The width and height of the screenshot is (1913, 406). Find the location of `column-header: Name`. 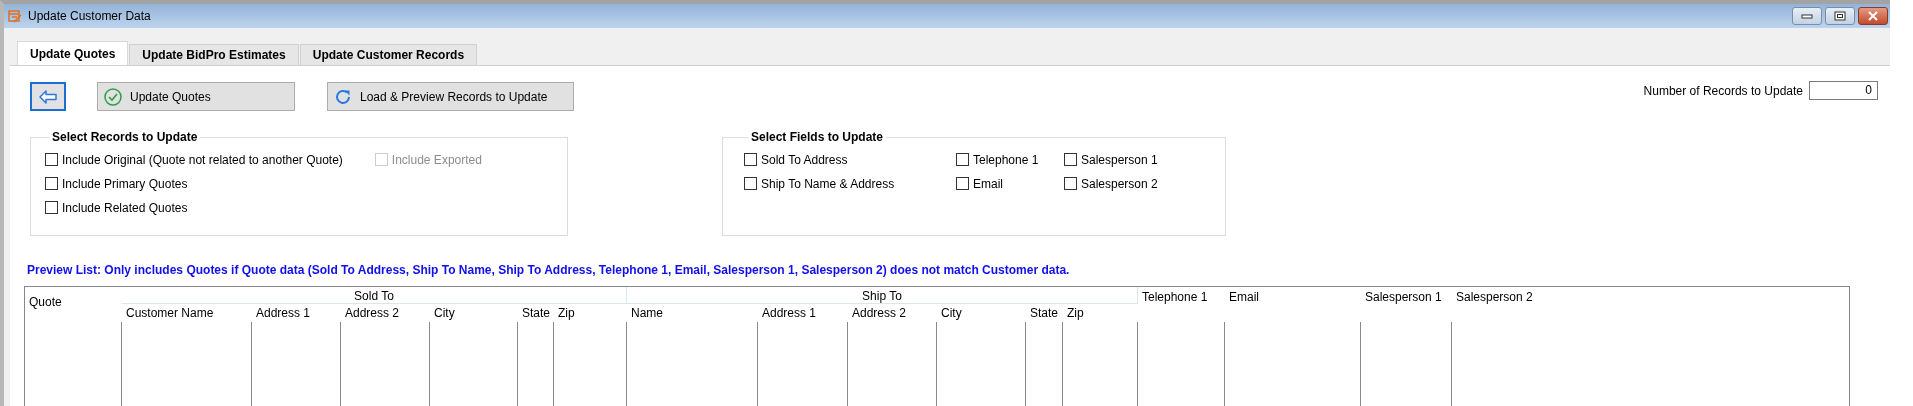

column-header: Name is located at coordinates (692, 313).